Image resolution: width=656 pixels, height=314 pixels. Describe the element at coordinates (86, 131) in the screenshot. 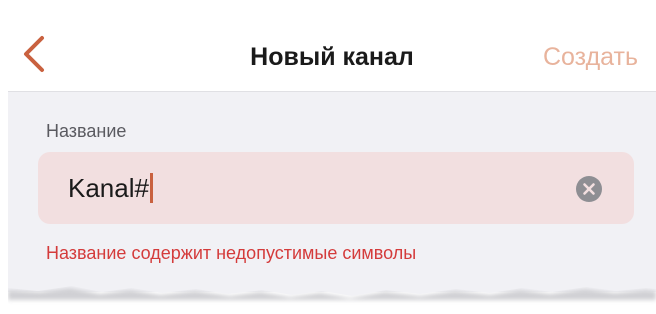

I see `name-field-label: Название` at that location.